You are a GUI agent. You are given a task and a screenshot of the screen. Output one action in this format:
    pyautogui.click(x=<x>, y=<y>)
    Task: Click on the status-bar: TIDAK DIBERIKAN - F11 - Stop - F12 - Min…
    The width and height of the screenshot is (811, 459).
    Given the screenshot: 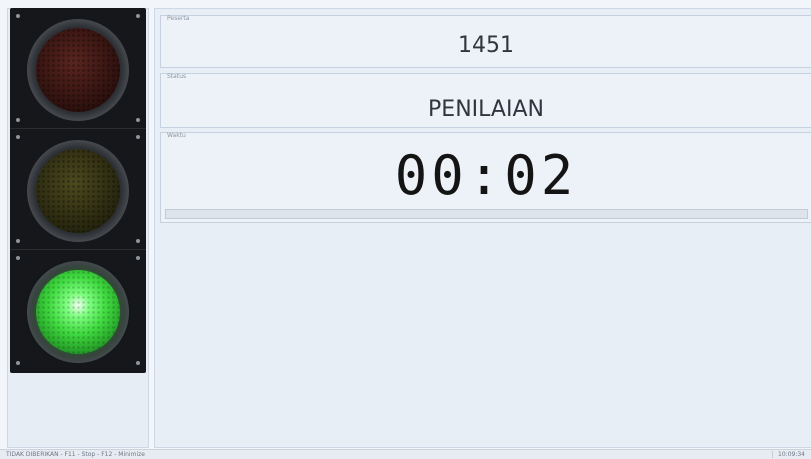 What is the action you would take?
    pyautogui.click(x=405, y=454)
    